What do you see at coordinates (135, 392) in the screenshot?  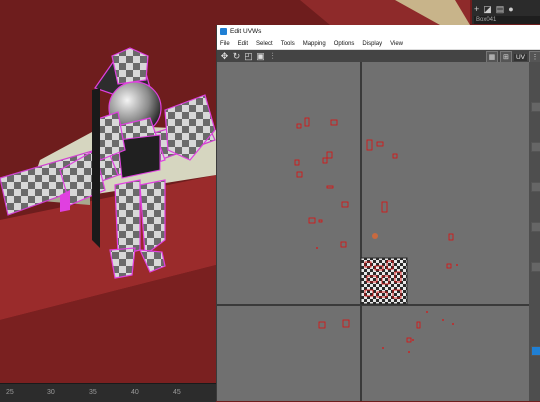 I see `ruler-tick: 40` at bounding box center [135, 392].